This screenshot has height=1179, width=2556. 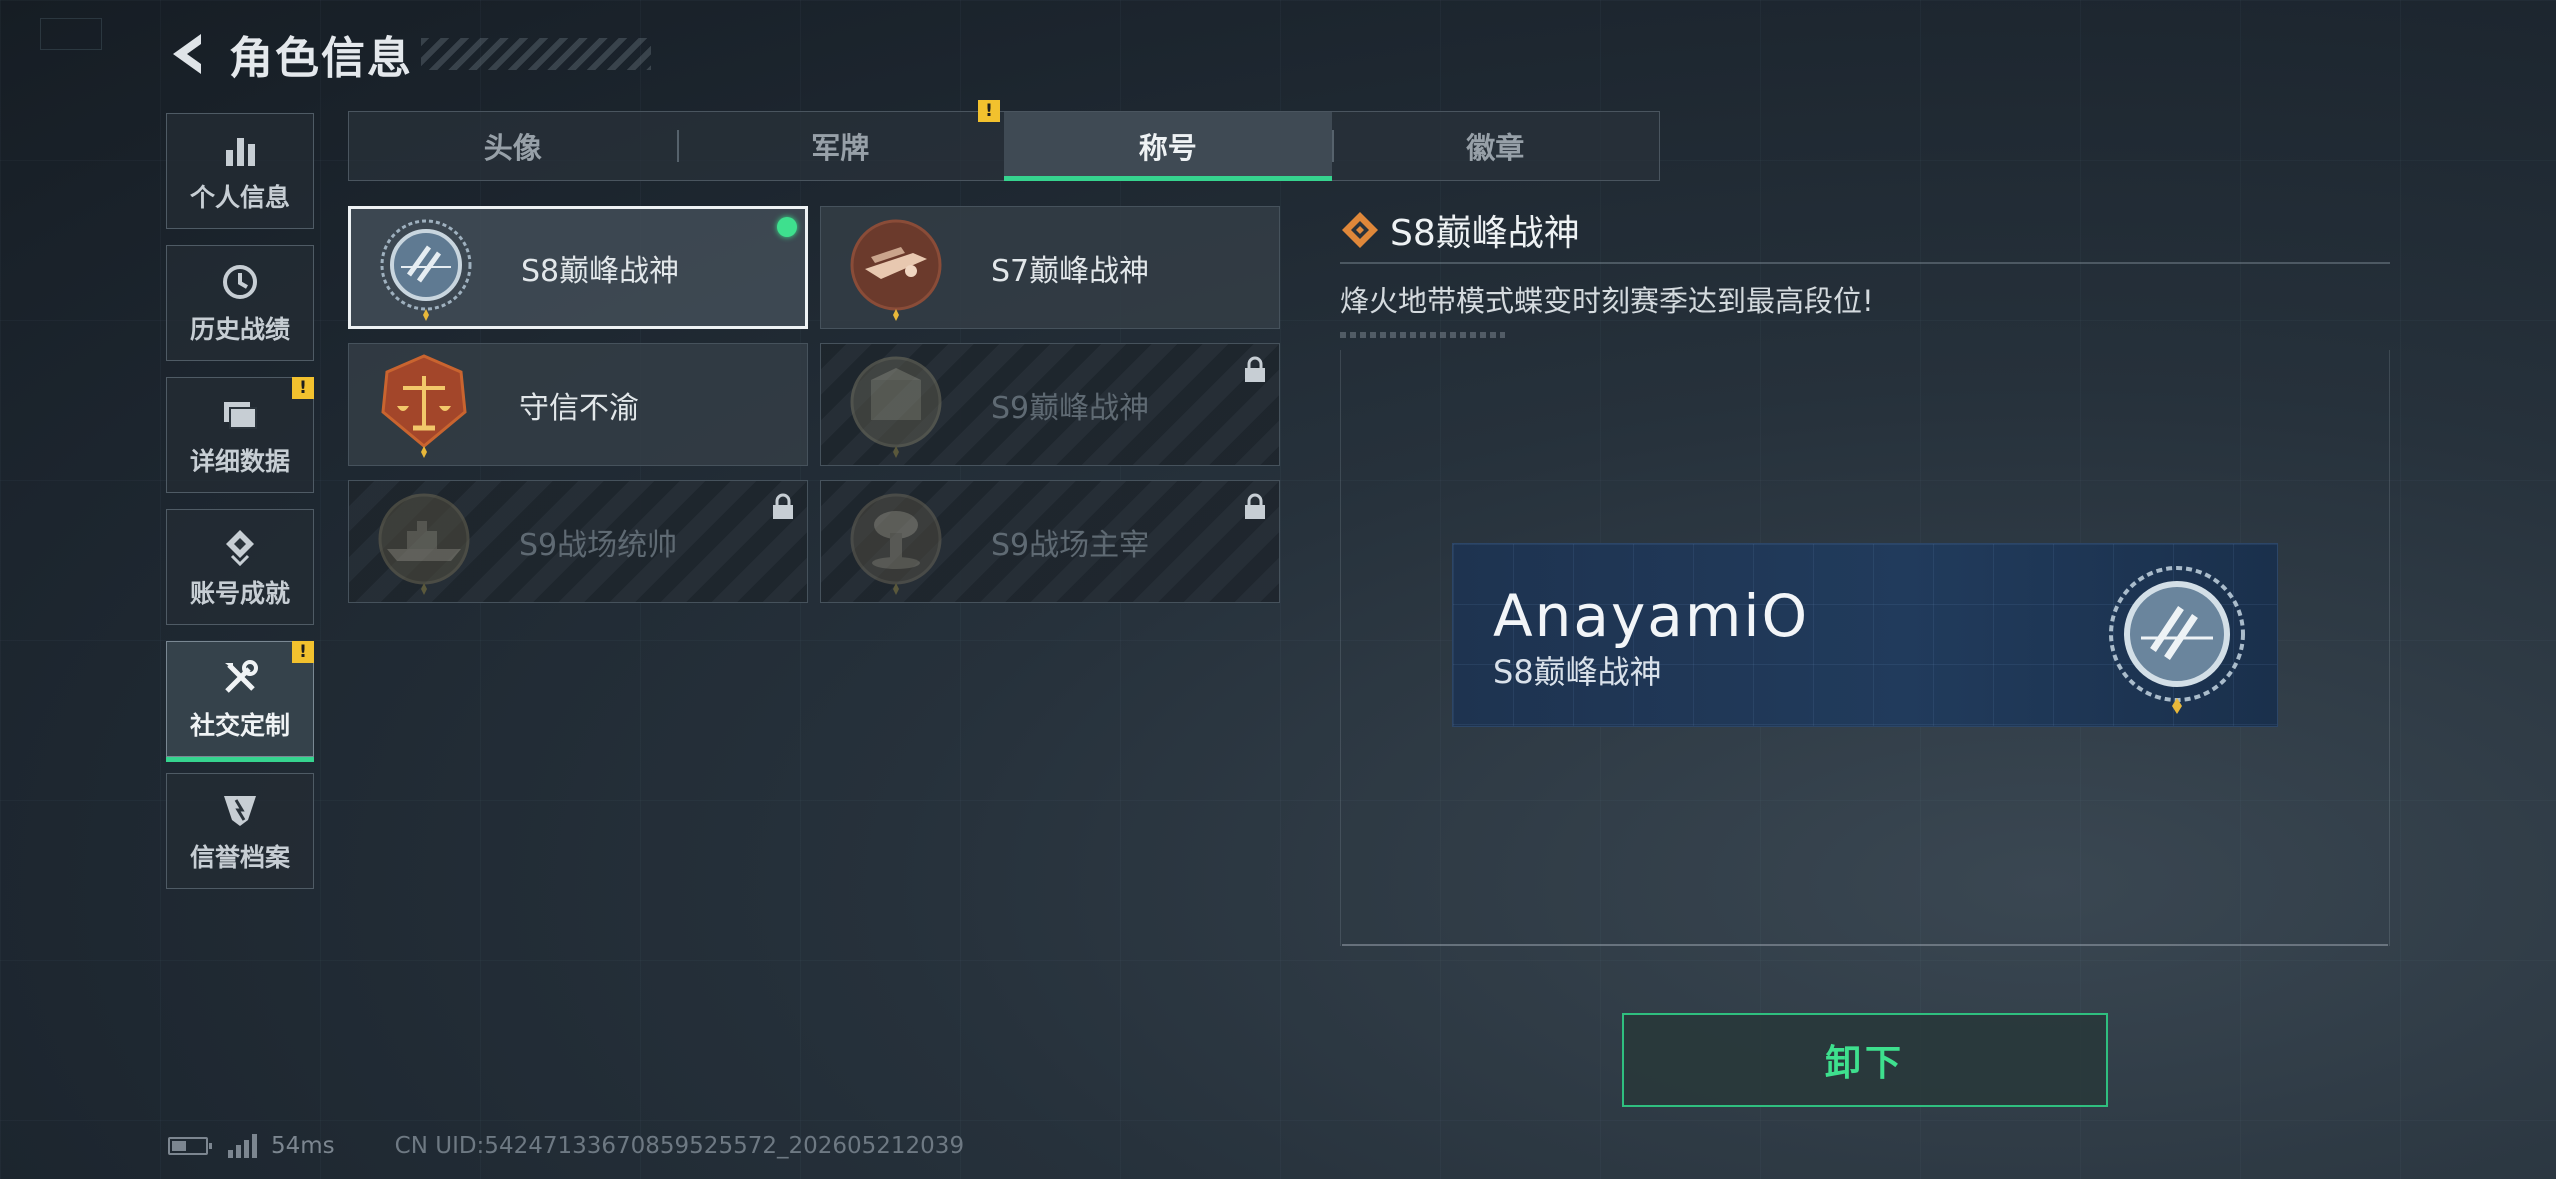 I want to click on s7-crest-icon, so click(x=896, y=270).